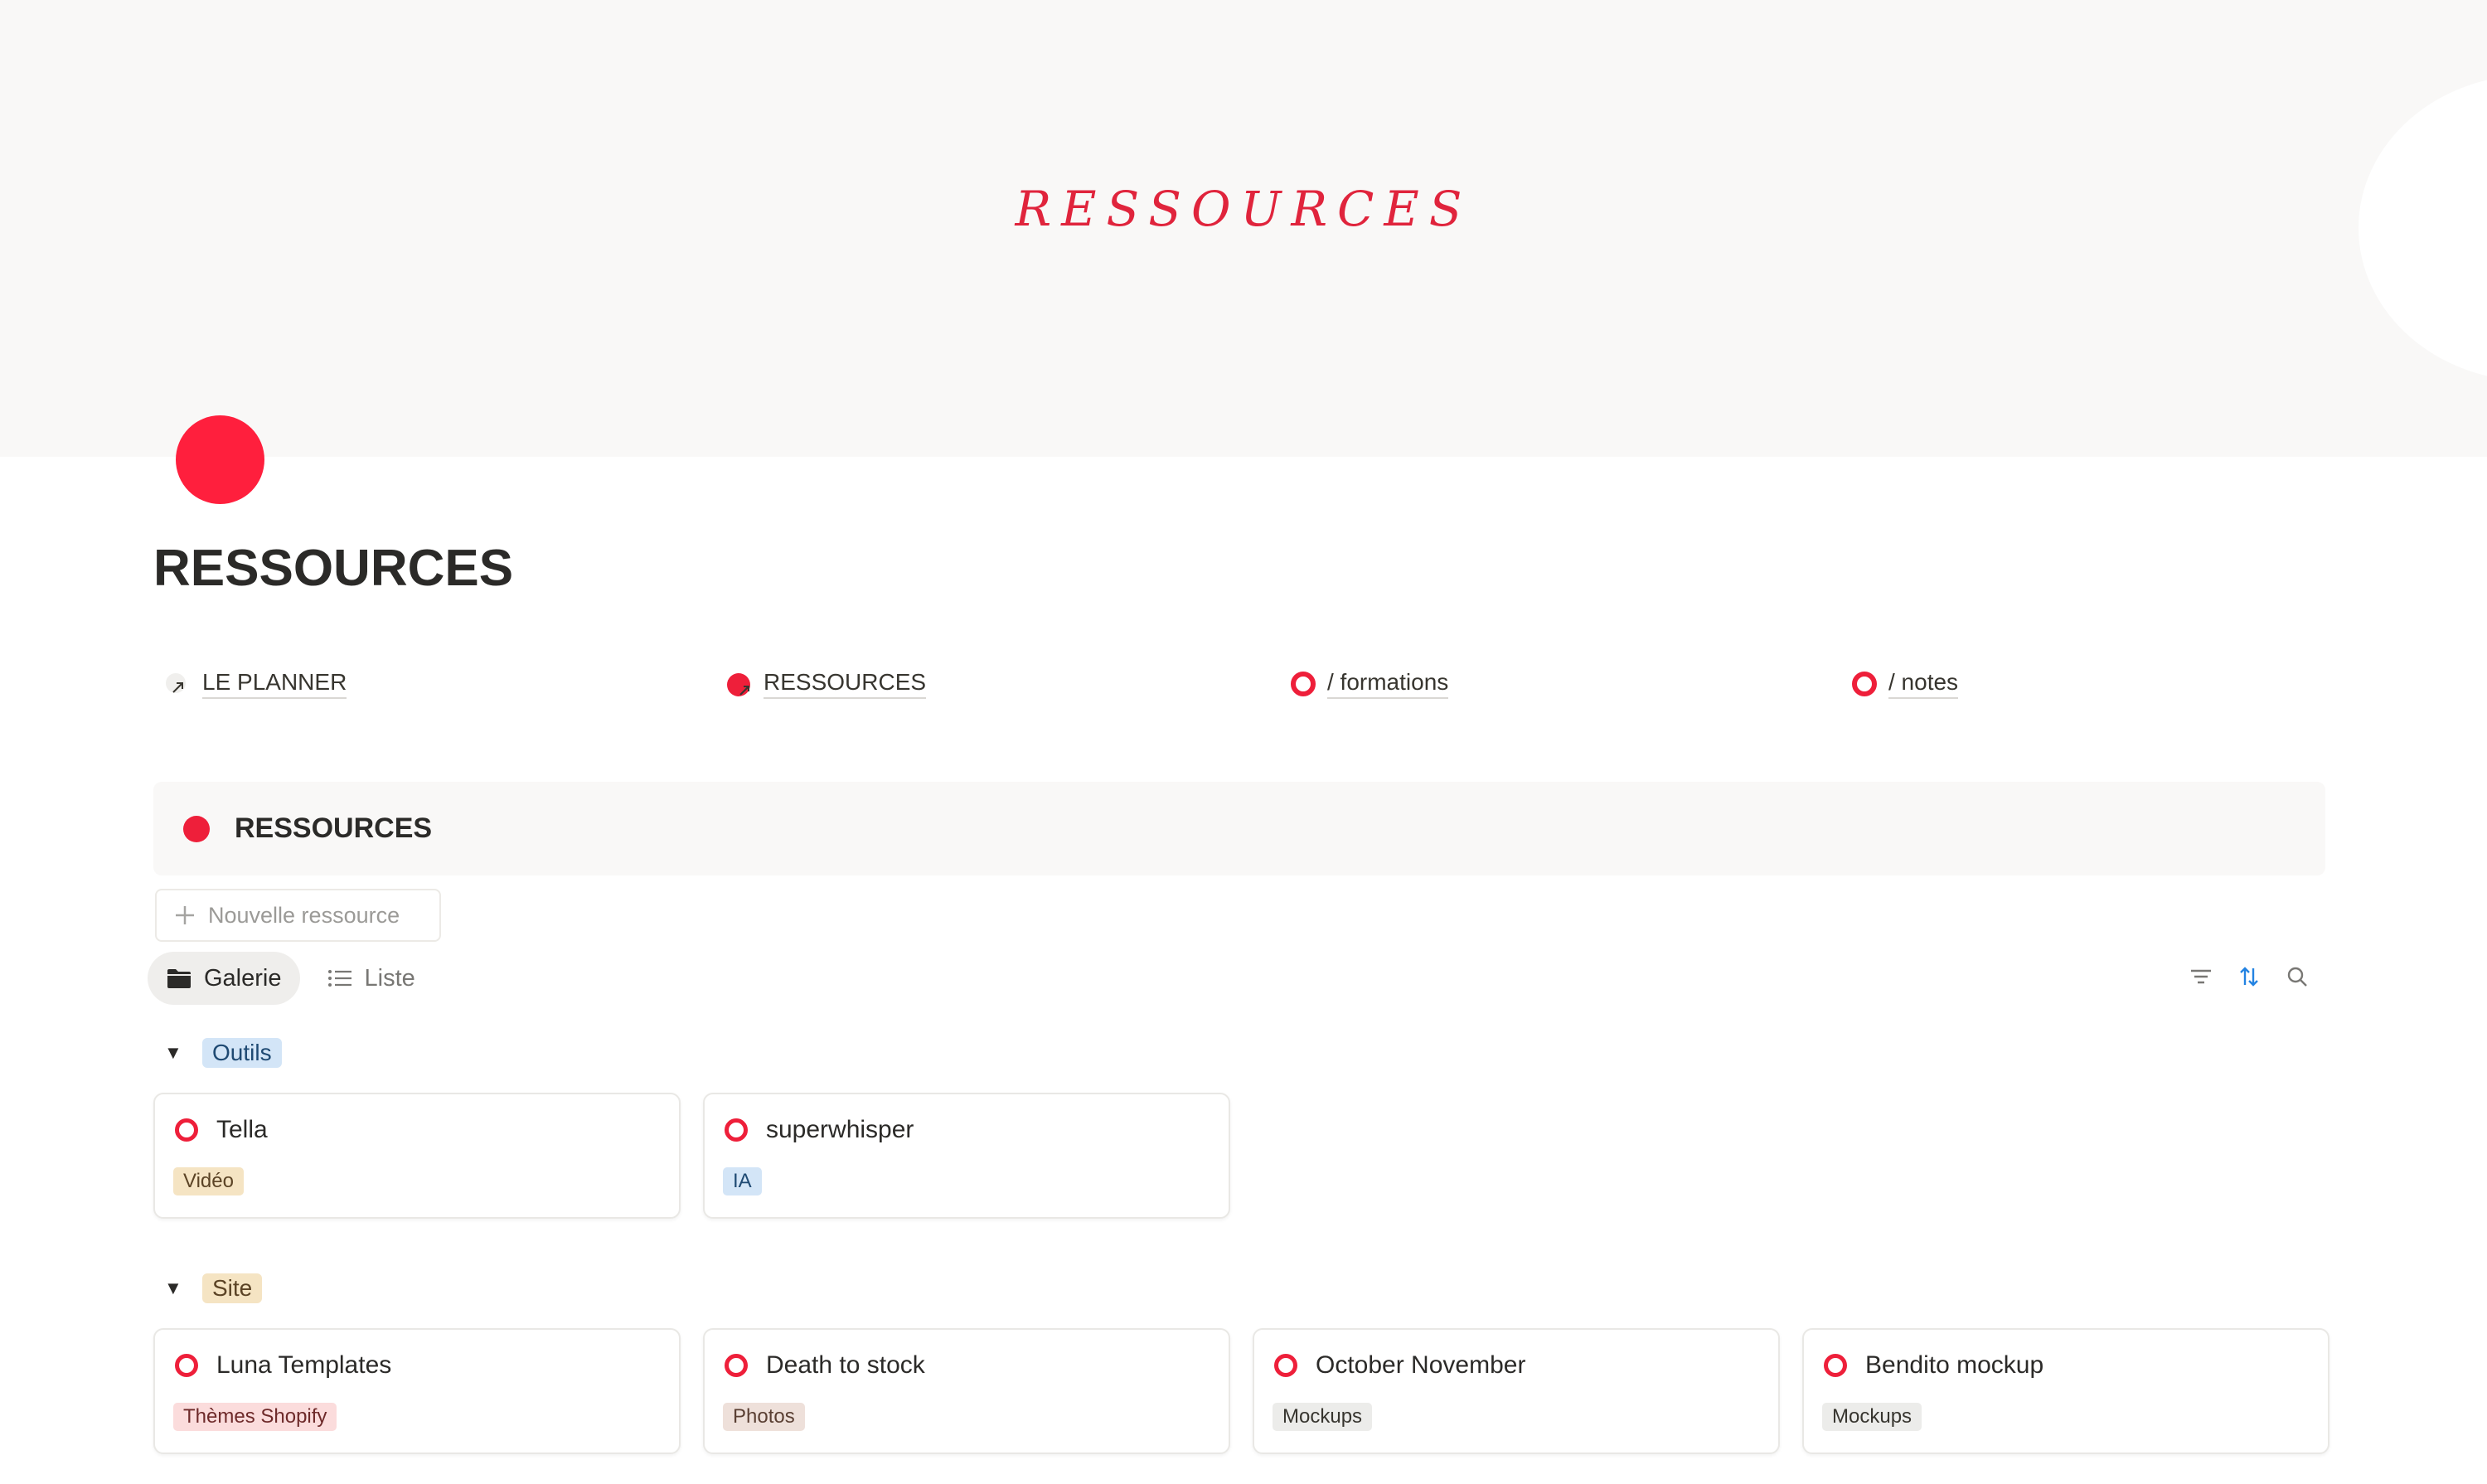 Image resolution: width=2487 pixels, height=1484 pixels. What do you see at coordinates (220, 459) in the screenshot?
I see `page-icon` at bounding box center [220, 459].